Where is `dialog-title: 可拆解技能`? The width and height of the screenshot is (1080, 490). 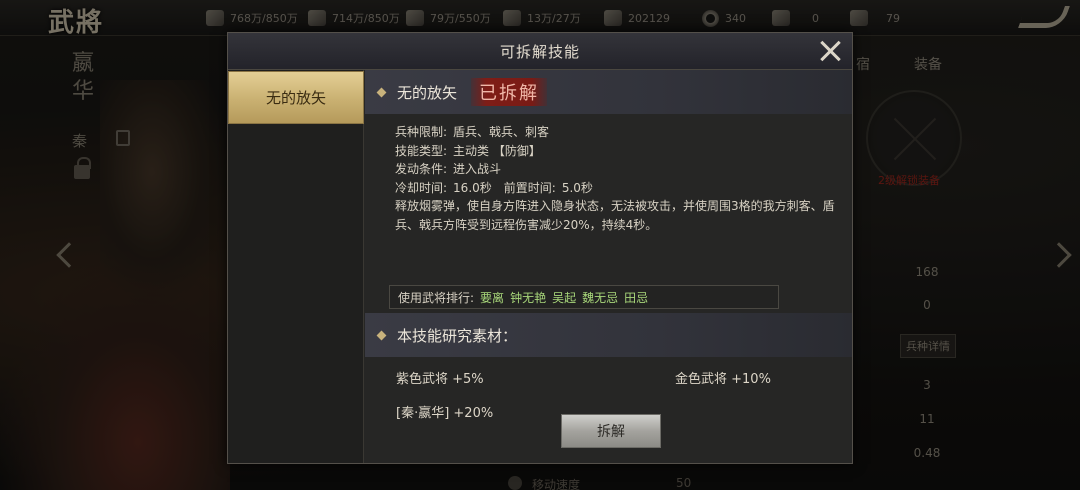 dialog-title: 可拆解技能 is located at coordinates (539, 51).